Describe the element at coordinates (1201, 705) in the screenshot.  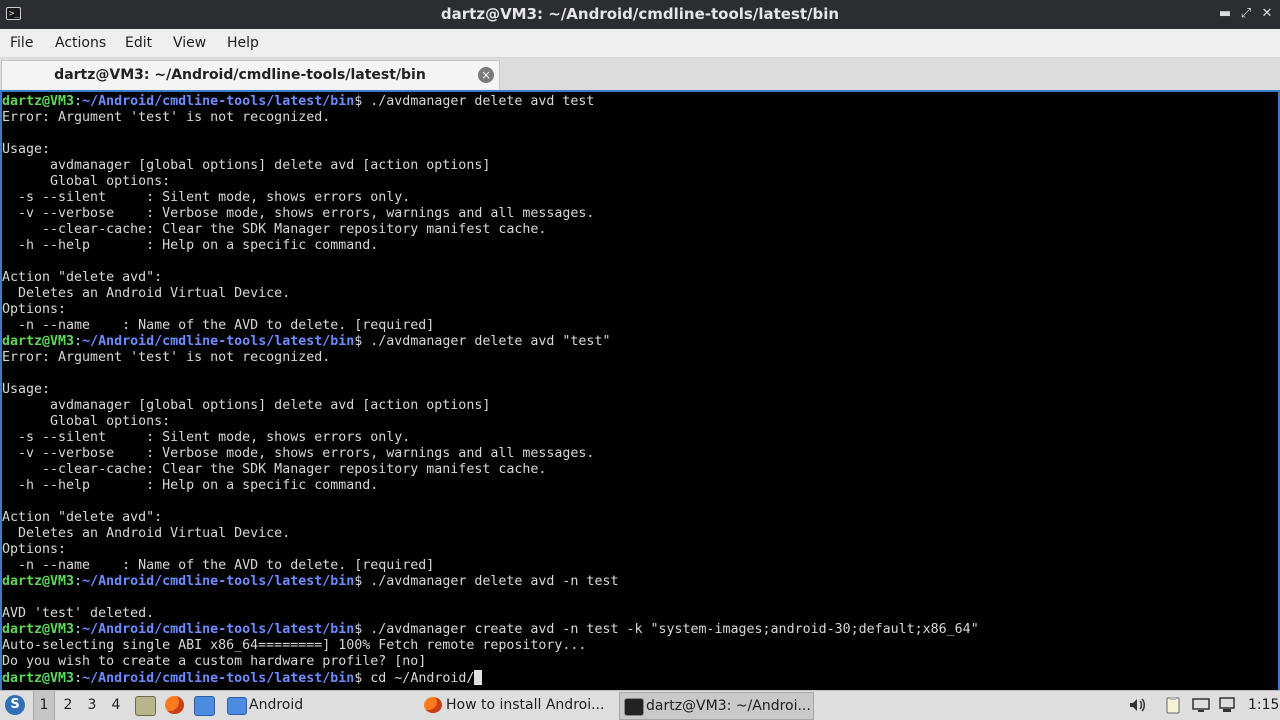
I see `display-icon` at that location.